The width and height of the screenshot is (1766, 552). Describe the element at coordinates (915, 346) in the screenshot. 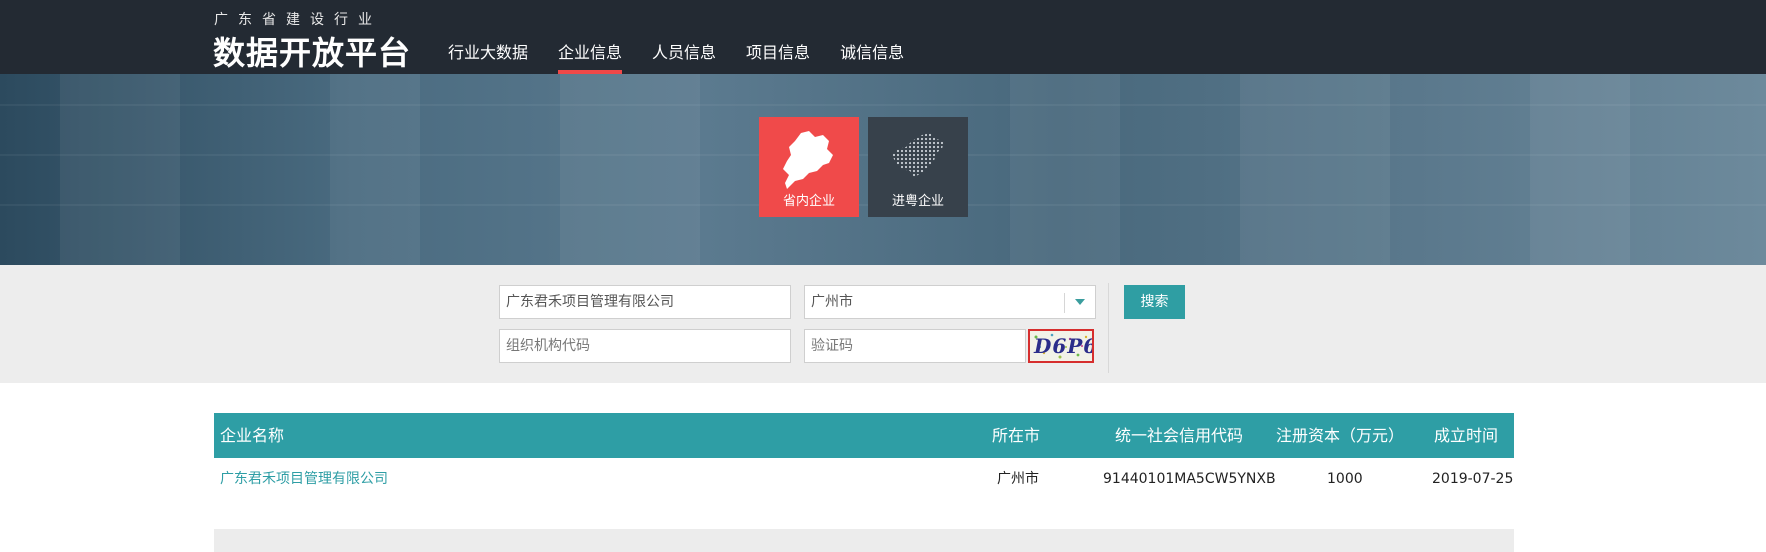

I see `captcha-input: 验证码` at that location.